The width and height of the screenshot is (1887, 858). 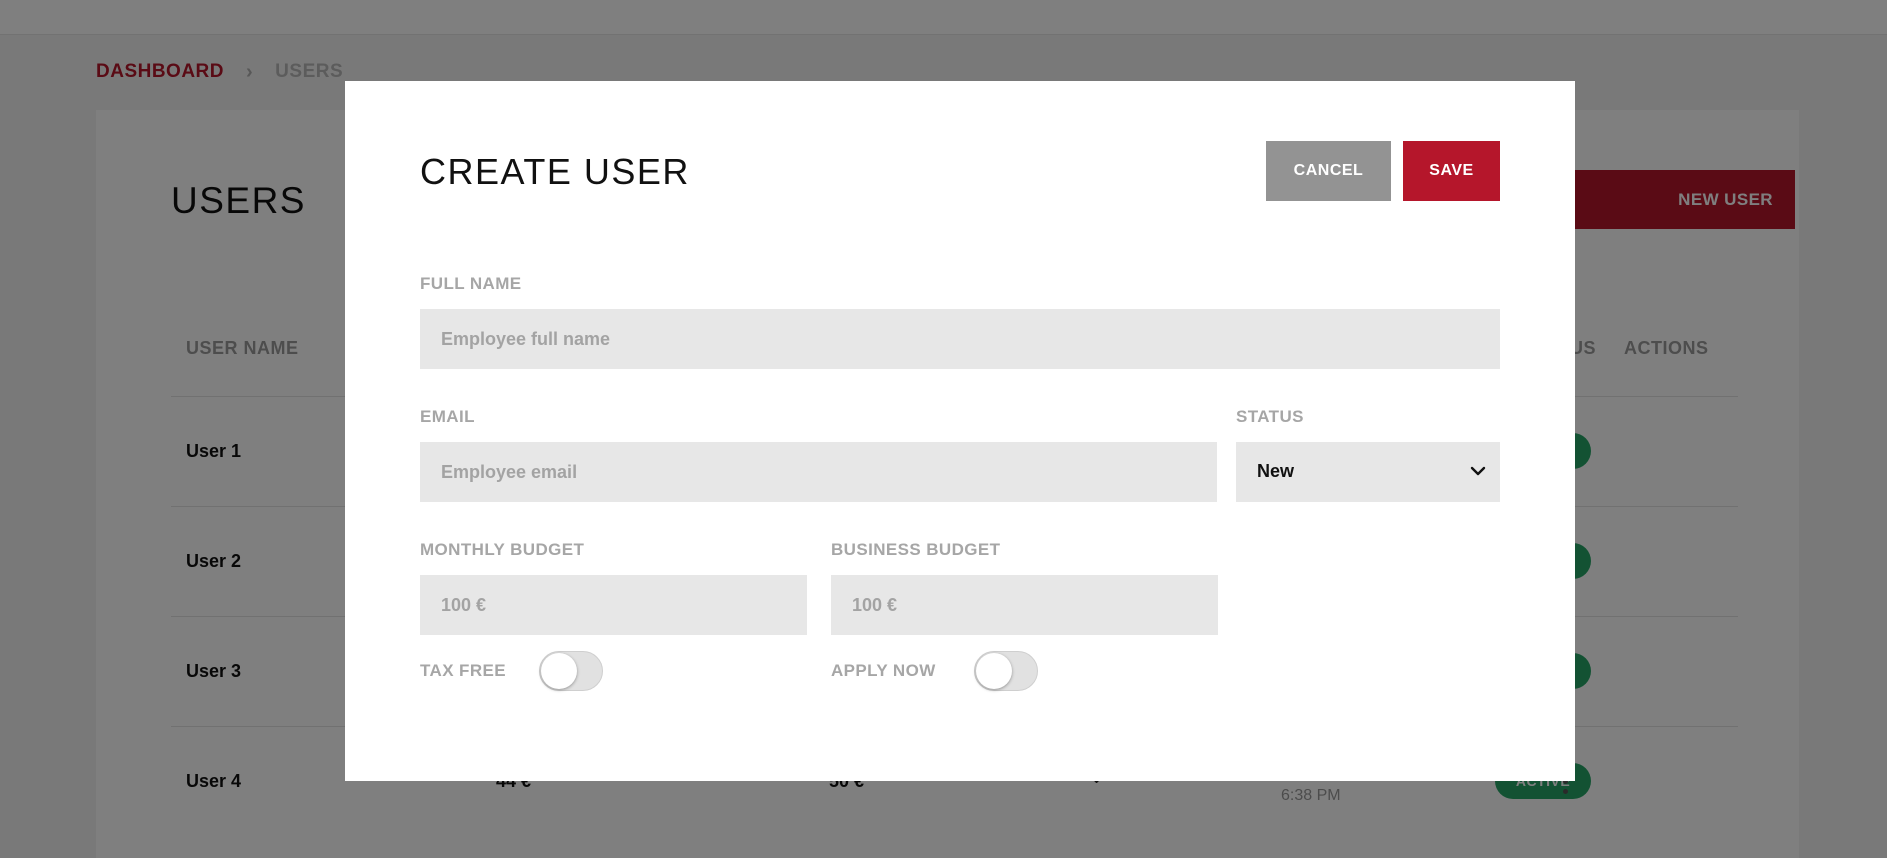 I want to click on status-select-value: New, so click(x=1276, y=471).